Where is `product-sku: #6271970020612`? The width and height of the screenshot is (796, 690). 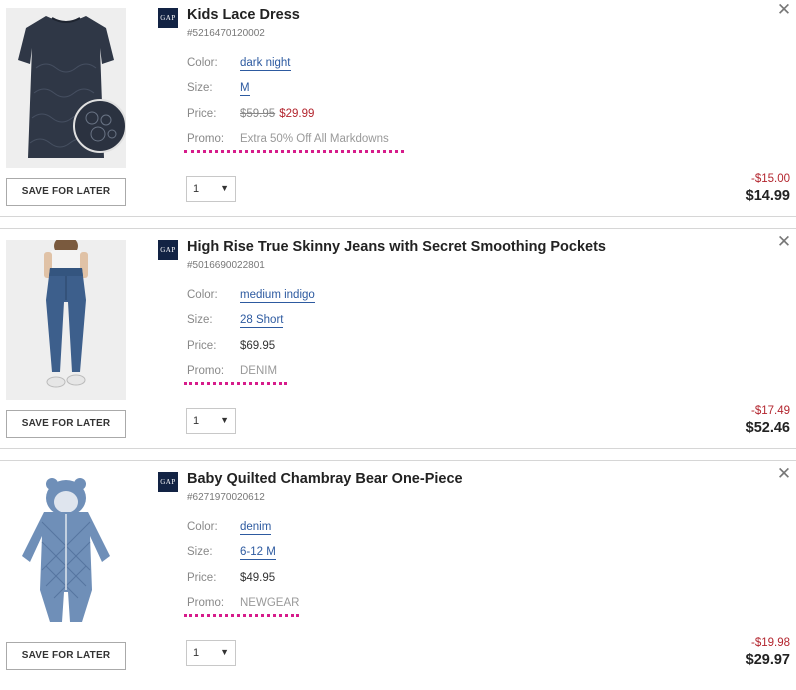
product-sku: #6271970020612 is located at coordinates (226, 497).